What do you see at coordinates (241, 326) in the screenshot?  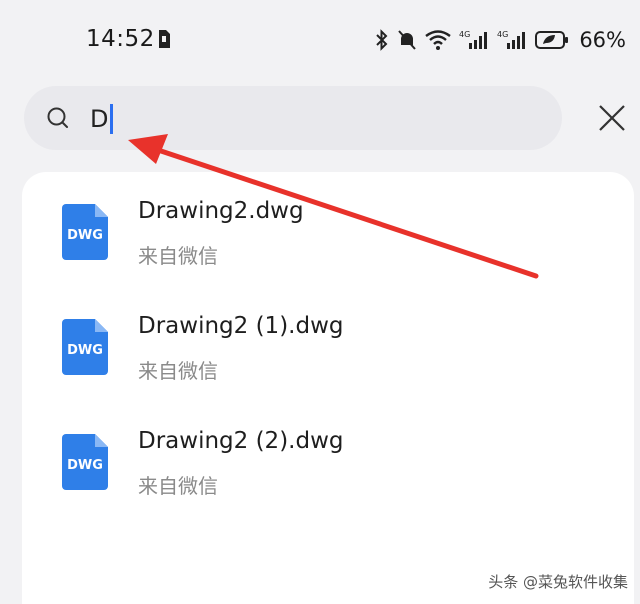 I see `file-name: Drawing2 (1).dwg` at bounding box center [241, 326].